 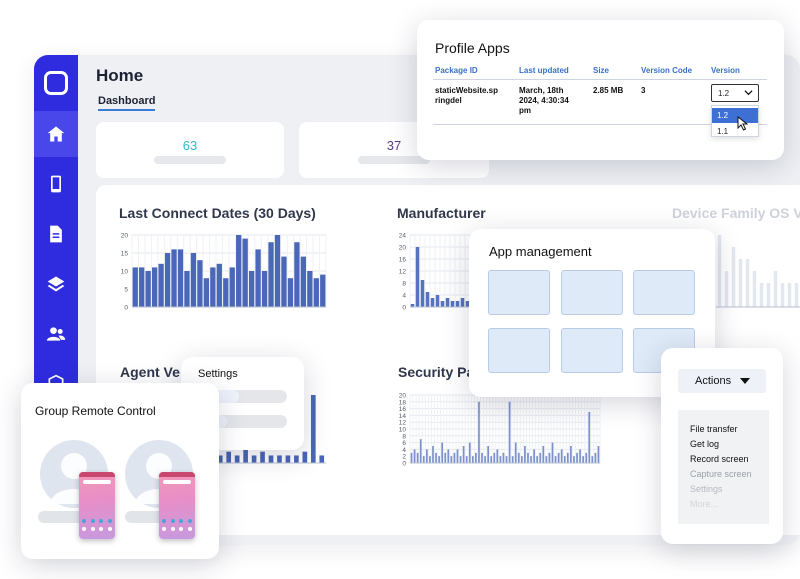 I want to click on cell-version-code: 3, so click(x=643, y=90).